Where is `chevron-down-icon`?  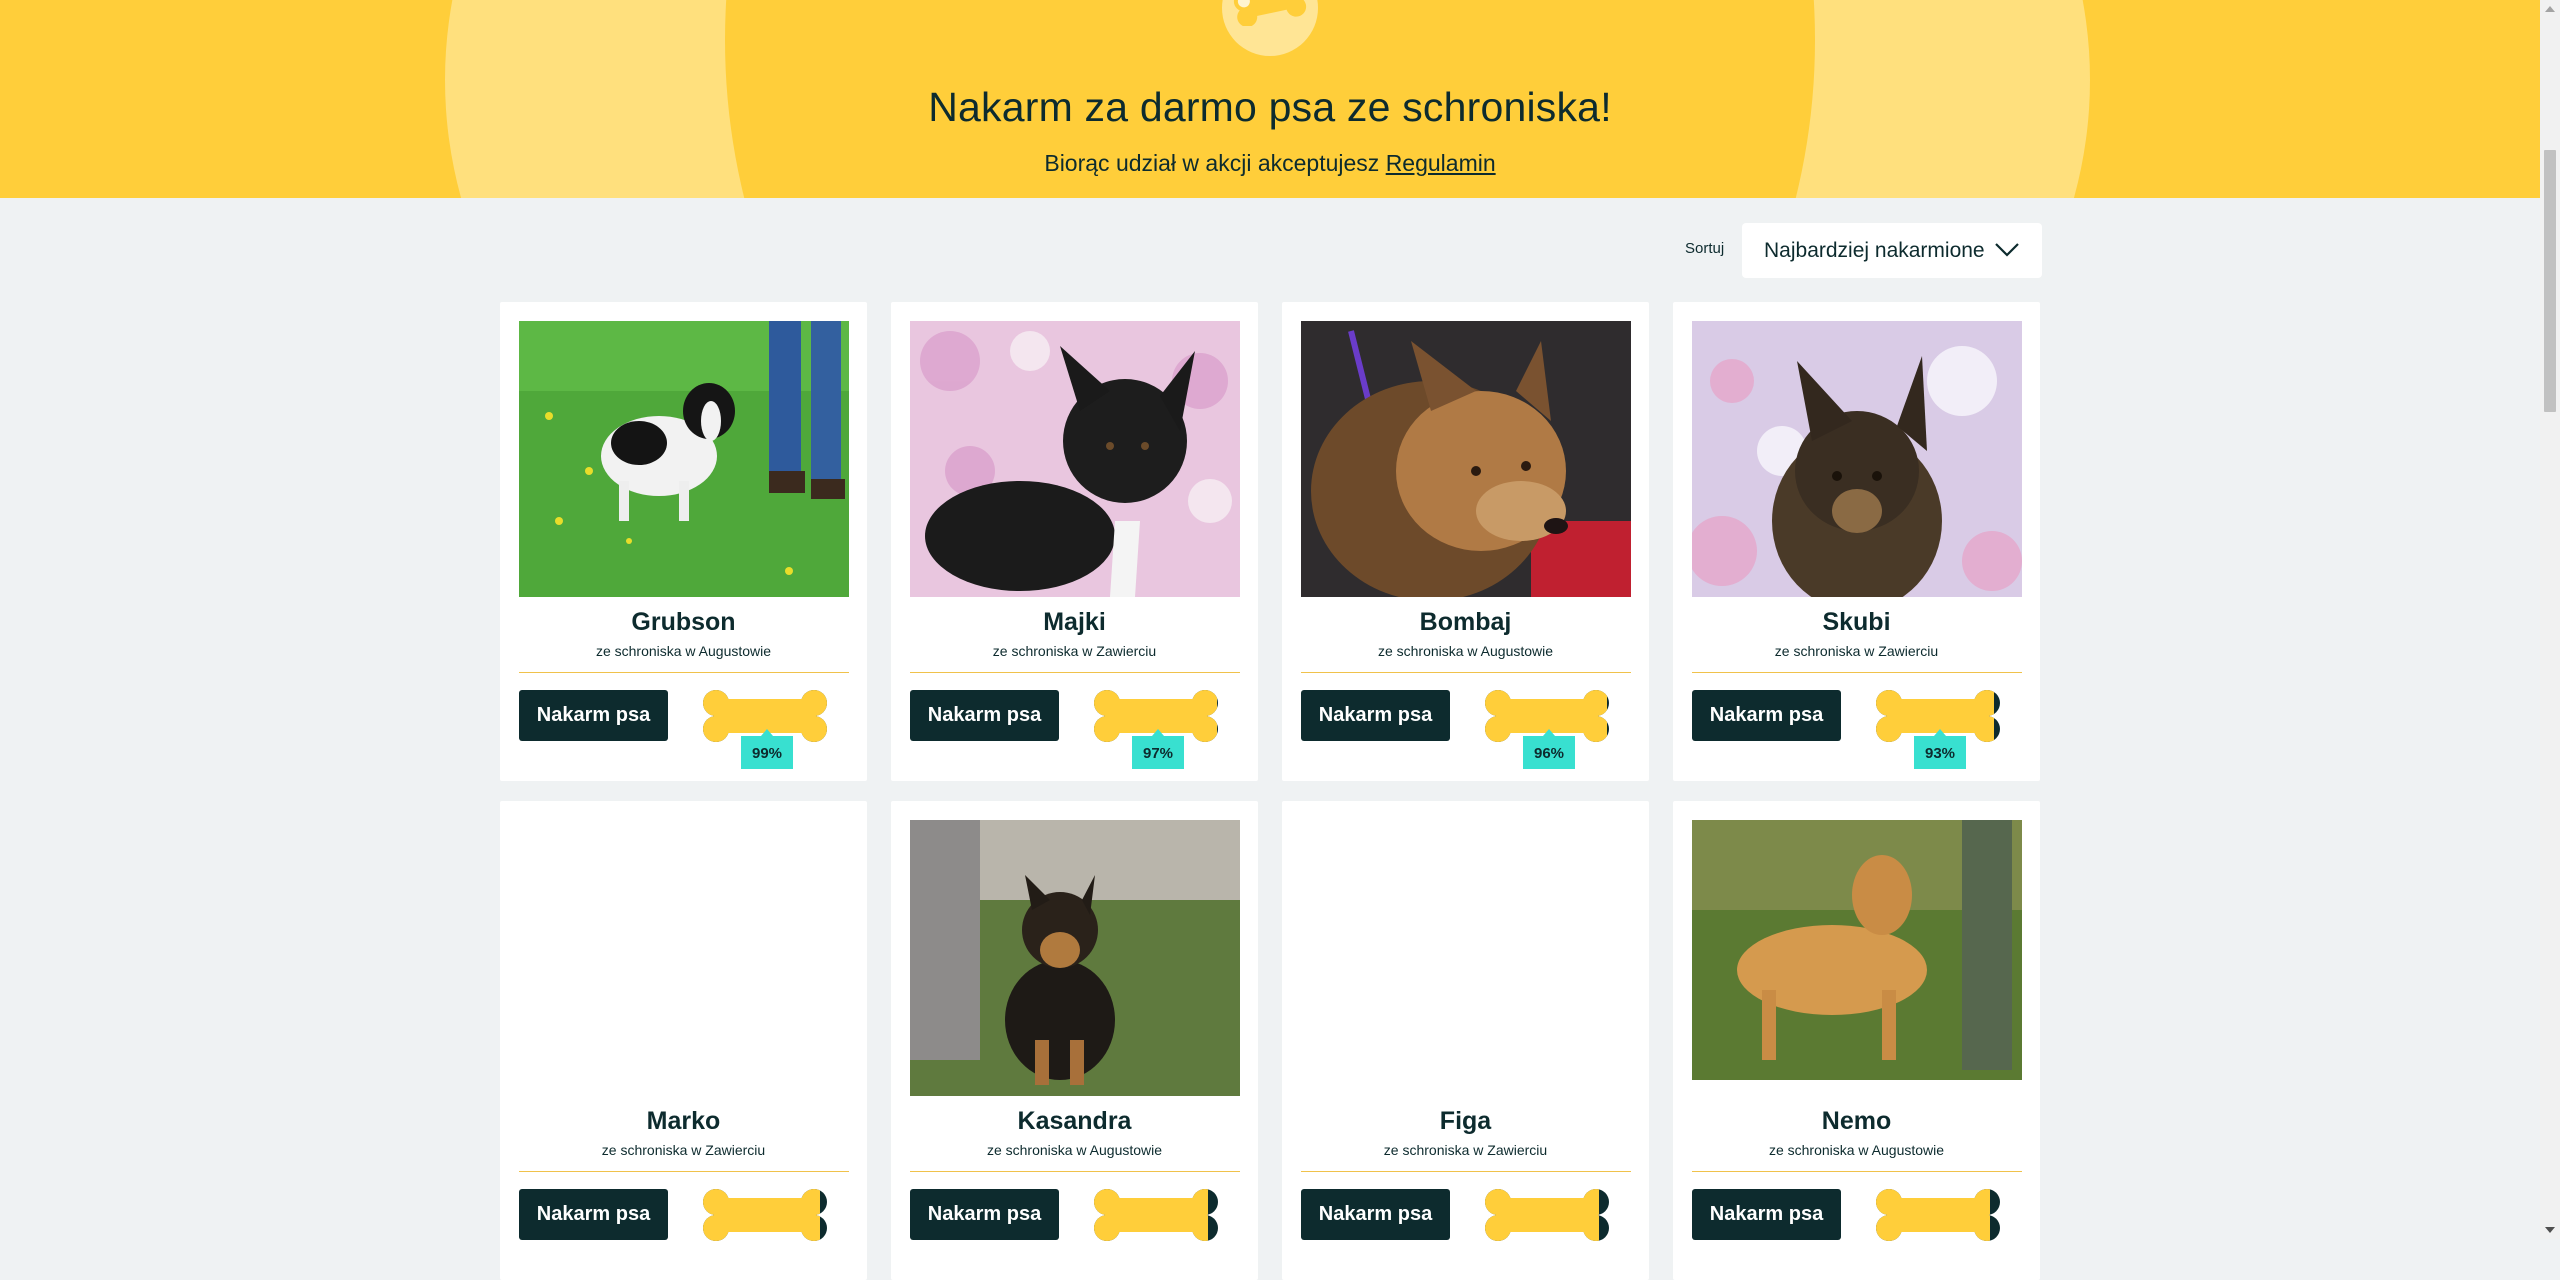 chevron-down-icon is located at coordinates (2007, 250).